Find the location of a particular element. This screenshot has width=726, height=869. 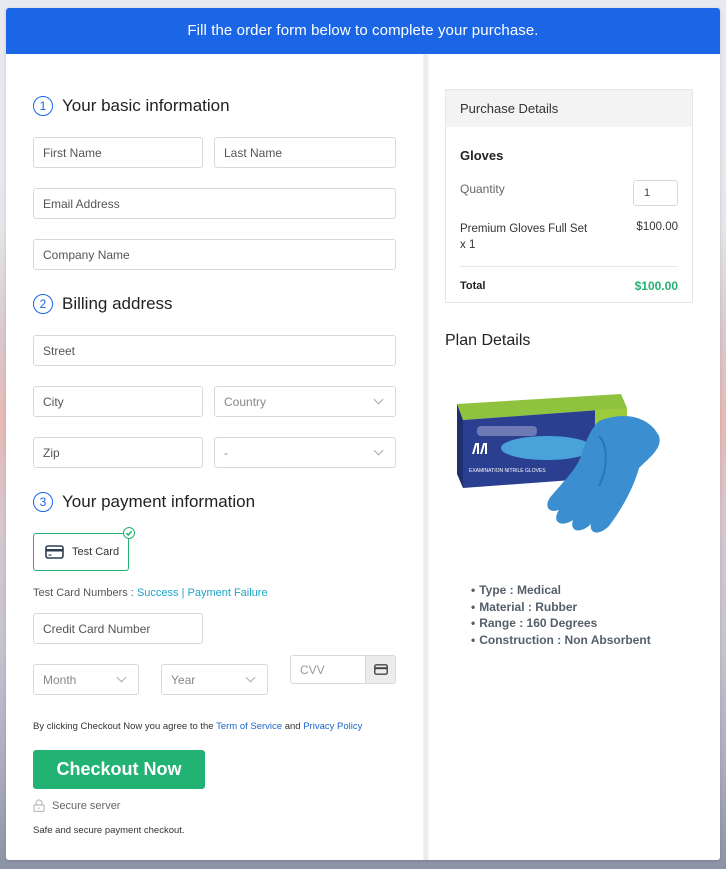

street-input: Street is located at coordinates (214, 350).